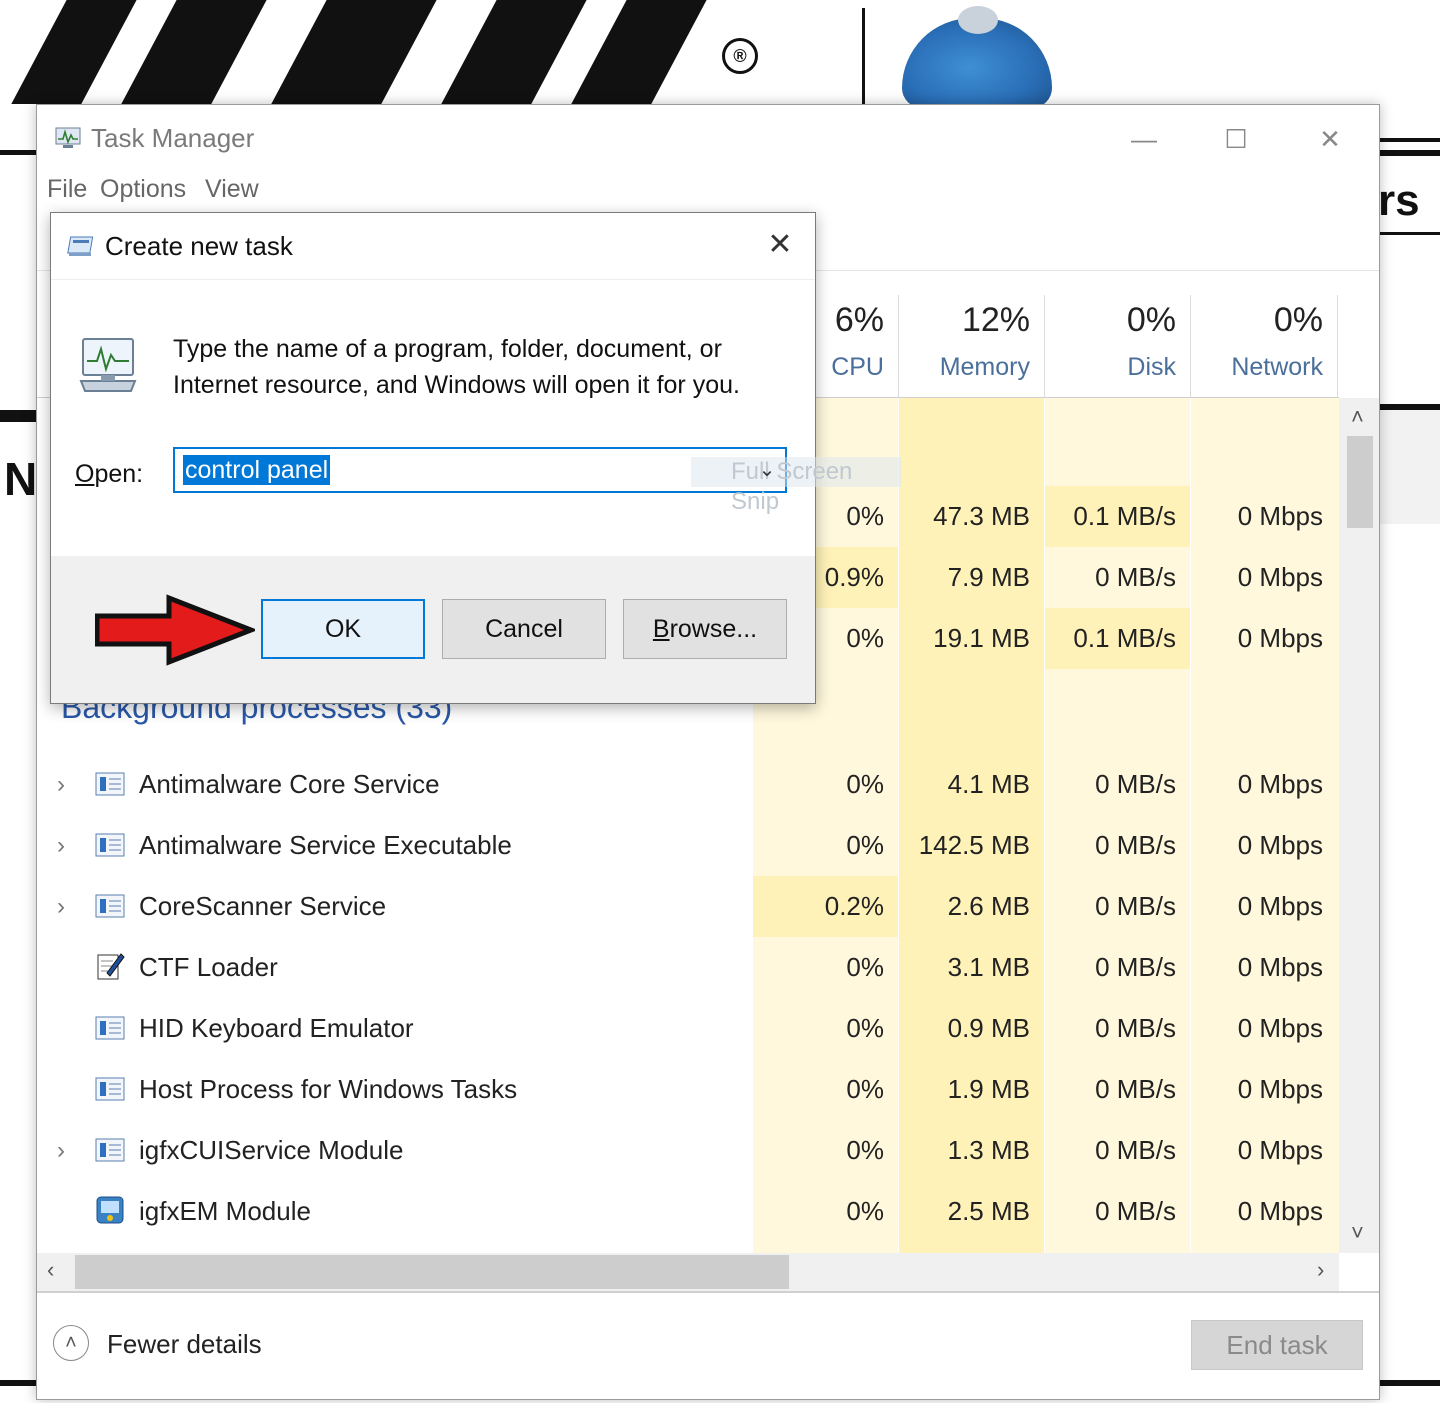  I want to click on scroll-up-icon: ˄, so click(1357, 417).